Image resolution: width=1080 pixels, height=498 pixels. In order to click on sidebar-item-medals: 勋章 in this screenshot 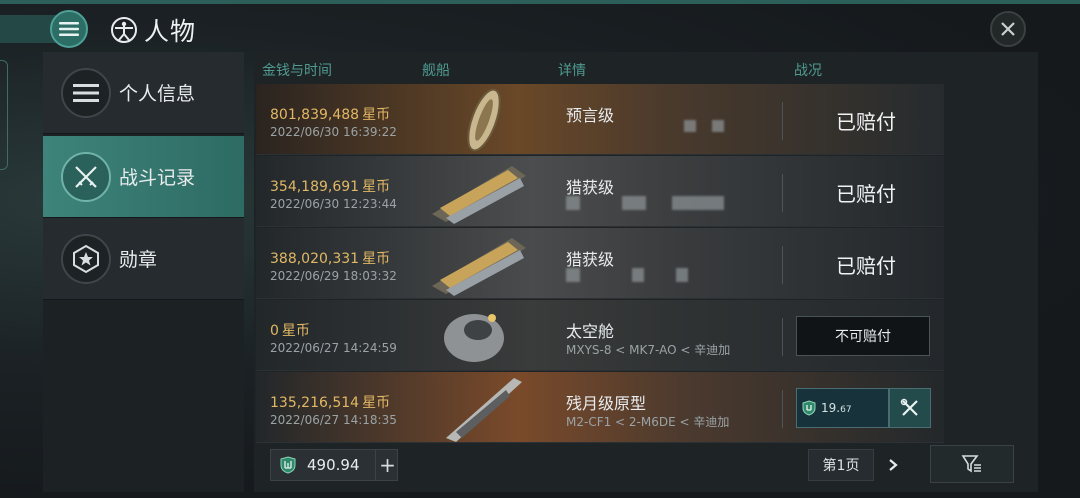, I will do `click(143, 259)`.